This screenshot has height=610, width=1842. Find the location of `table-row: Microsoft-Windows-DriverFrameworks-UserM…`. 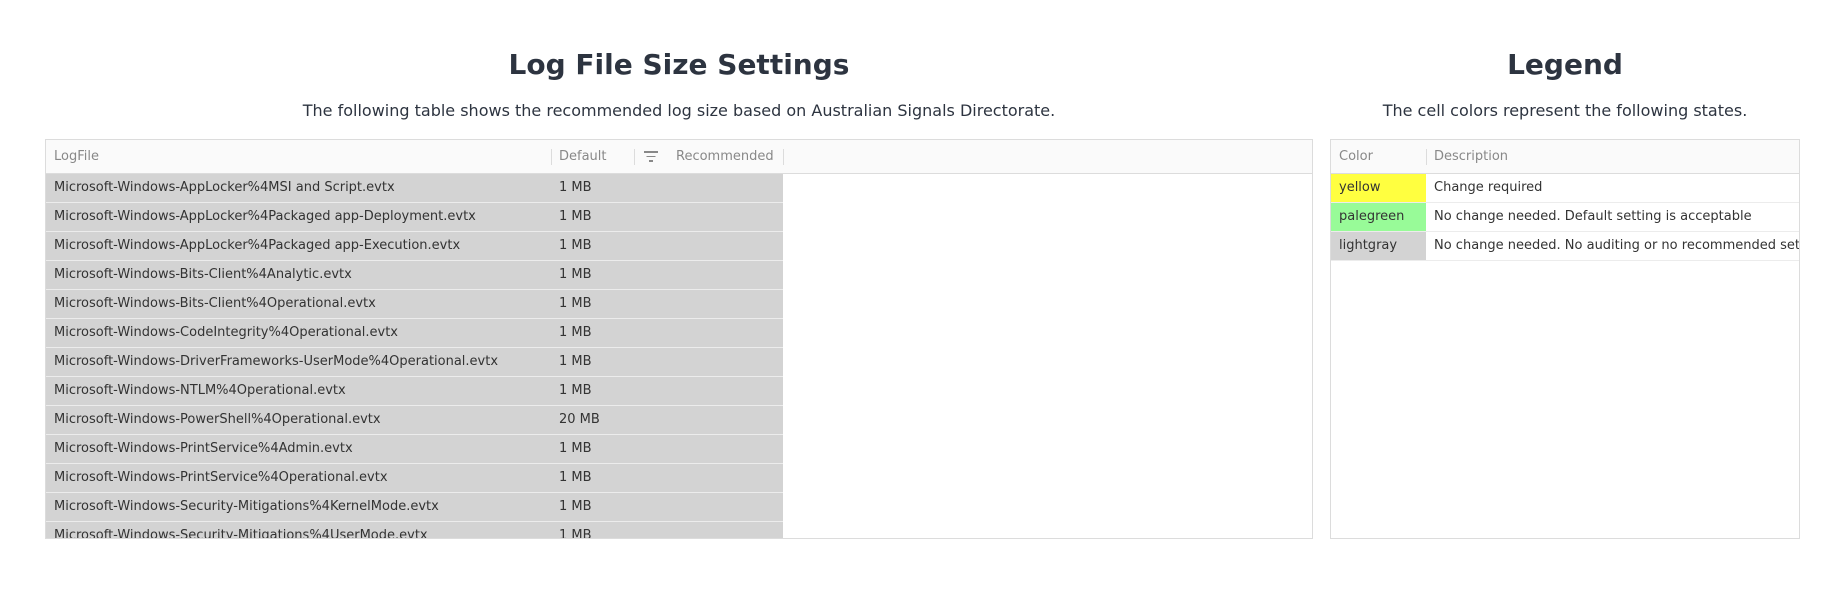

table-row: Microsoft-Windows-DriverFrameworks-UserM… is located at coordinates (414, 362).